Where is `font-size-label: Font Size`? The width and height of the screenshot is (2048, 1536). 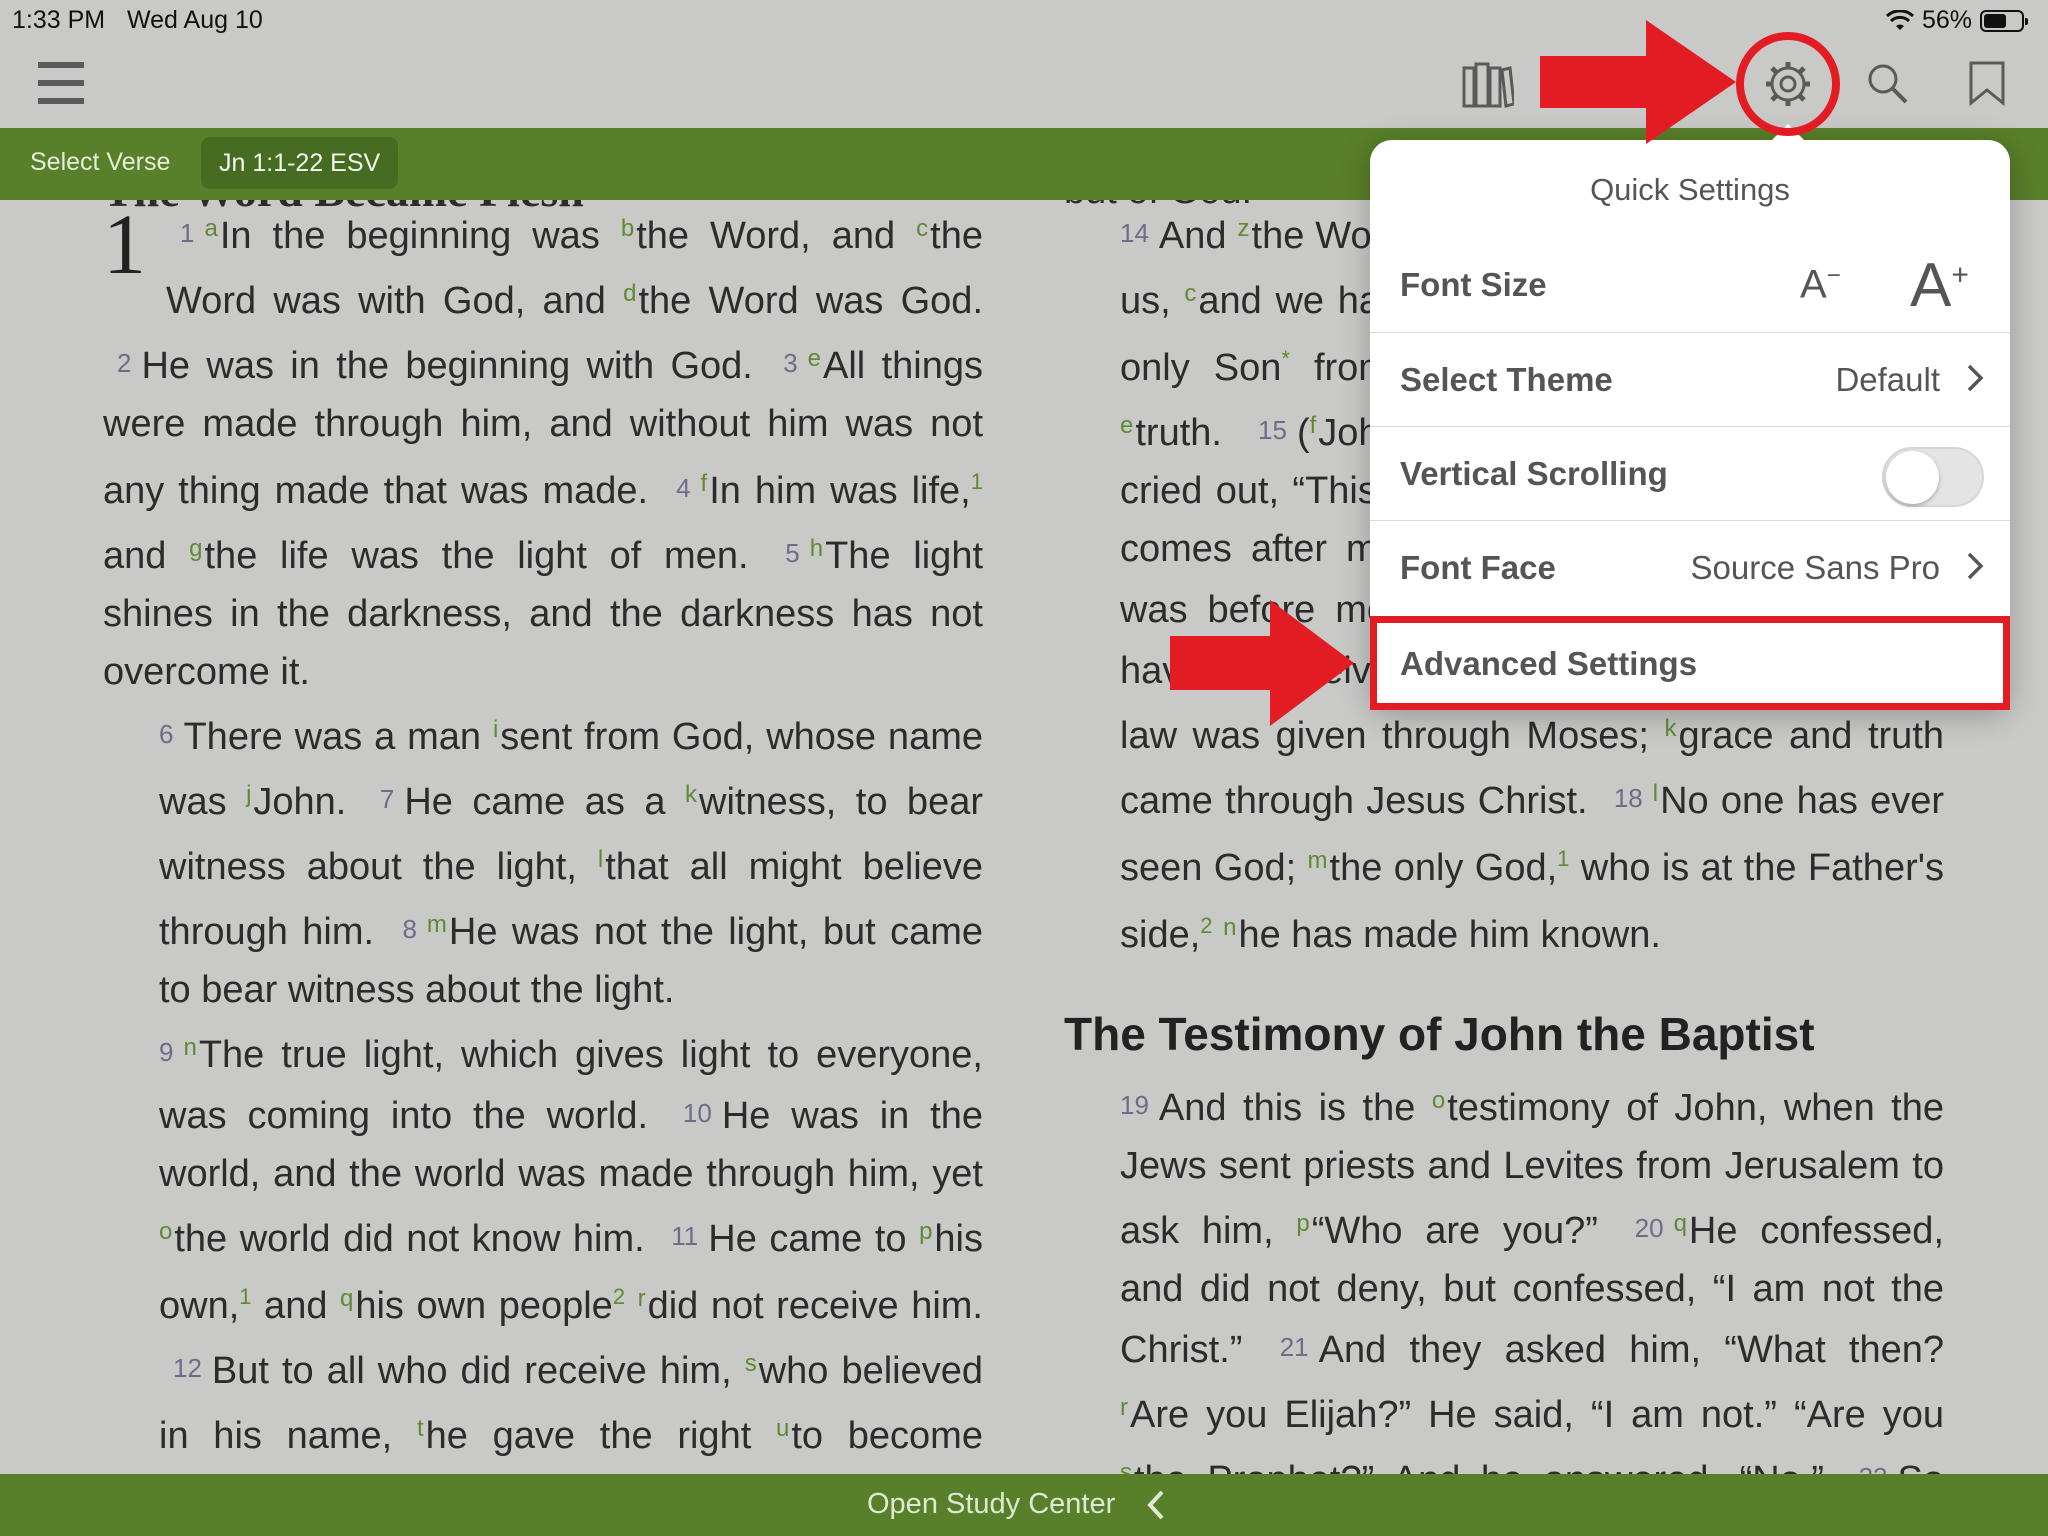 font-size-label: Font Size is located at coordinates (1473, 284).